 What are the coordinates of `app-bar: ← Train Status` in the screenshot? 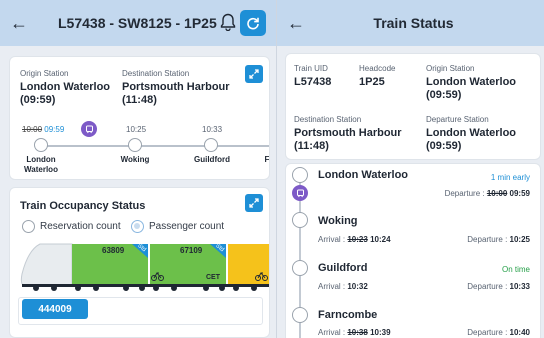 It's located at (410, 23).